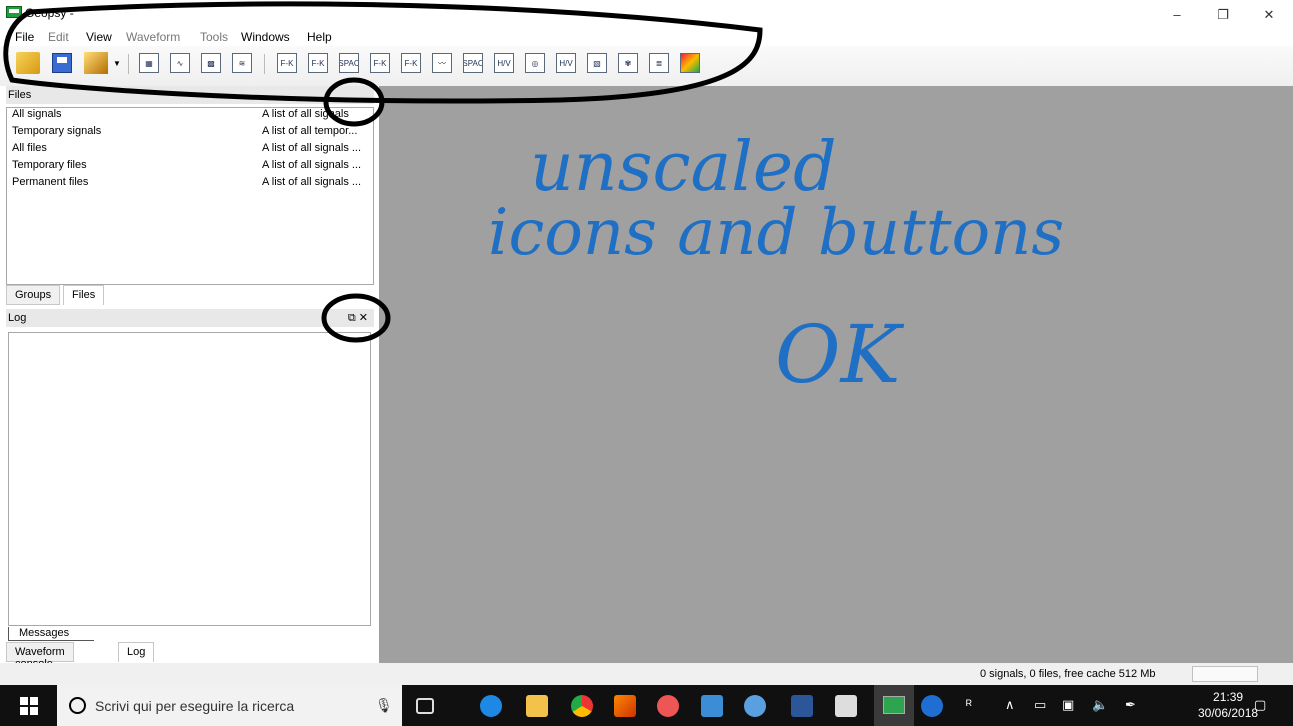  I want to click on clock: 21:39 30/06/2018, so click(1228, 705).